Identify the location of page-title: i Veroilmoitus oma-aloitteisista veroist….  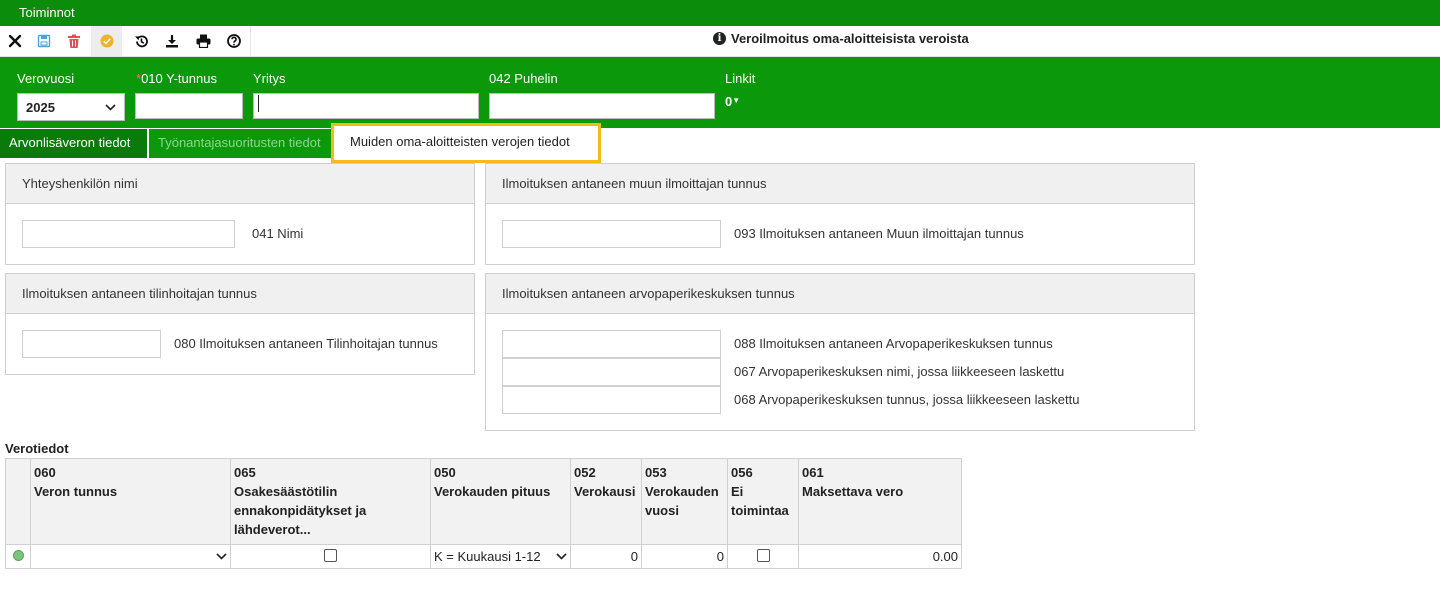
(841, 38).